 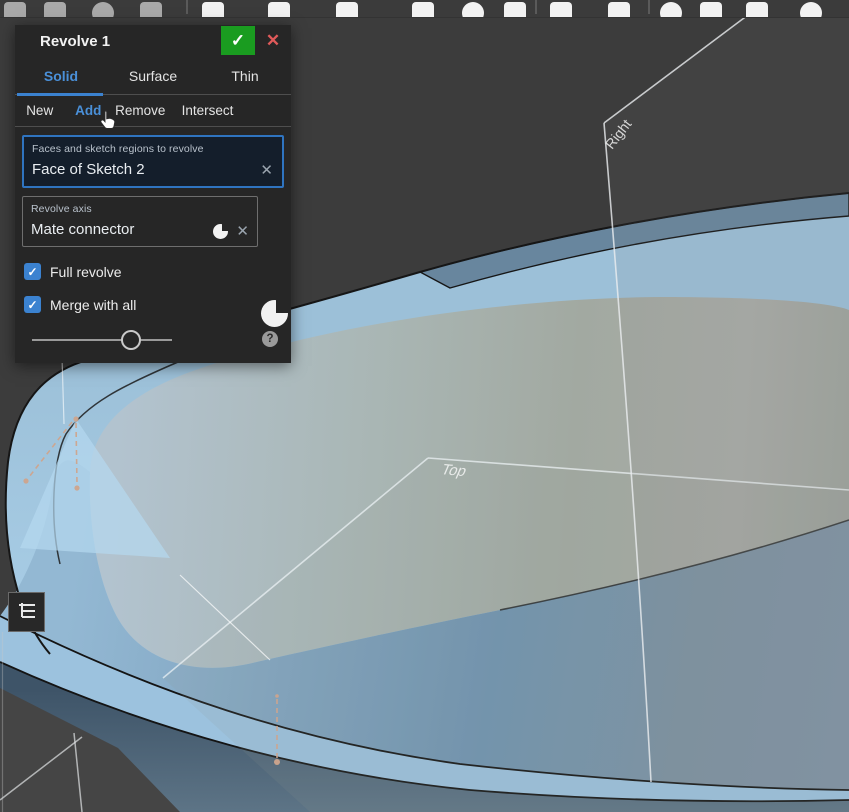 What do you see at coordinates (207, 110) in the screenshot?
I see `tab-intersect: Intersect` at bounding box center [207, 110].